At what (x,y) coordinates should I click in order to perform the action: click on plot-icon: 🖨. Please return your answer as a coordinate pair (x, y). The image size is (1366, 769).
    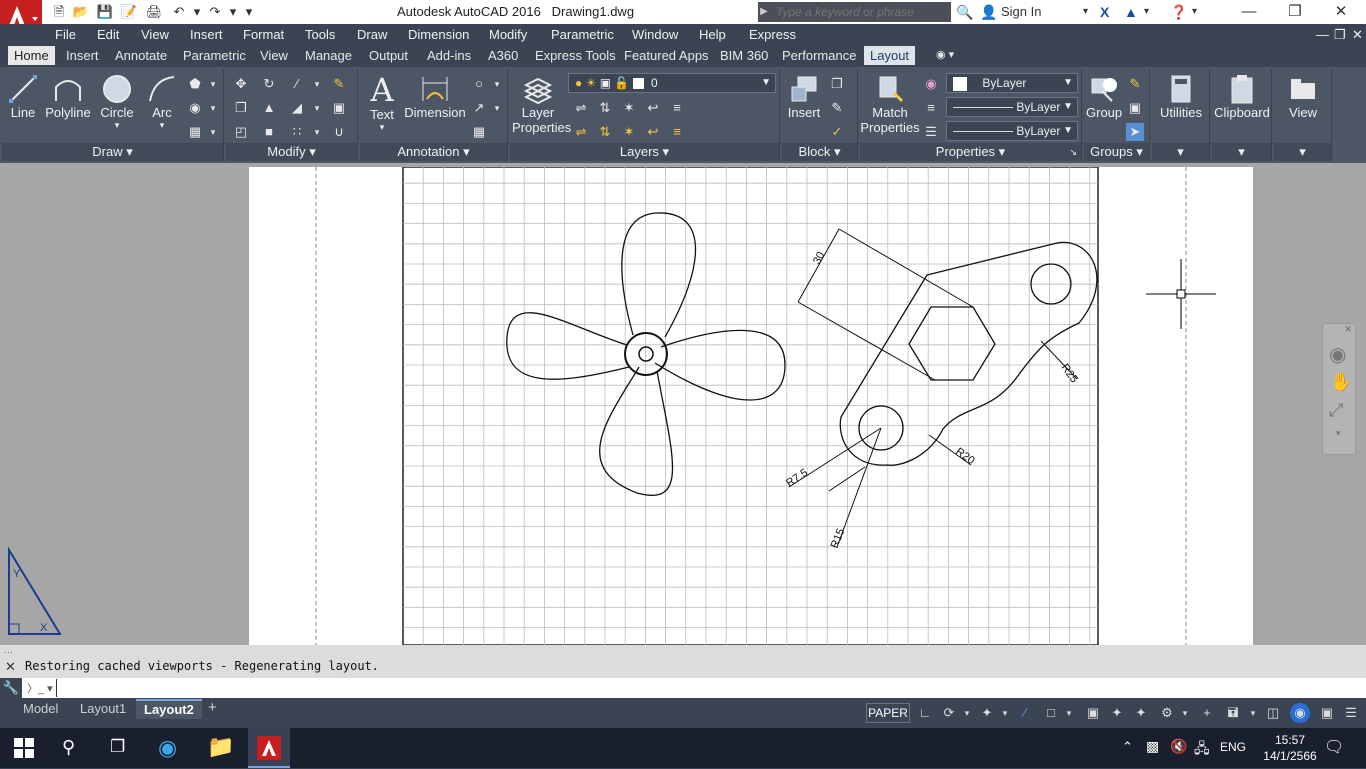
    Looking at the image, I should click on (154, 12).